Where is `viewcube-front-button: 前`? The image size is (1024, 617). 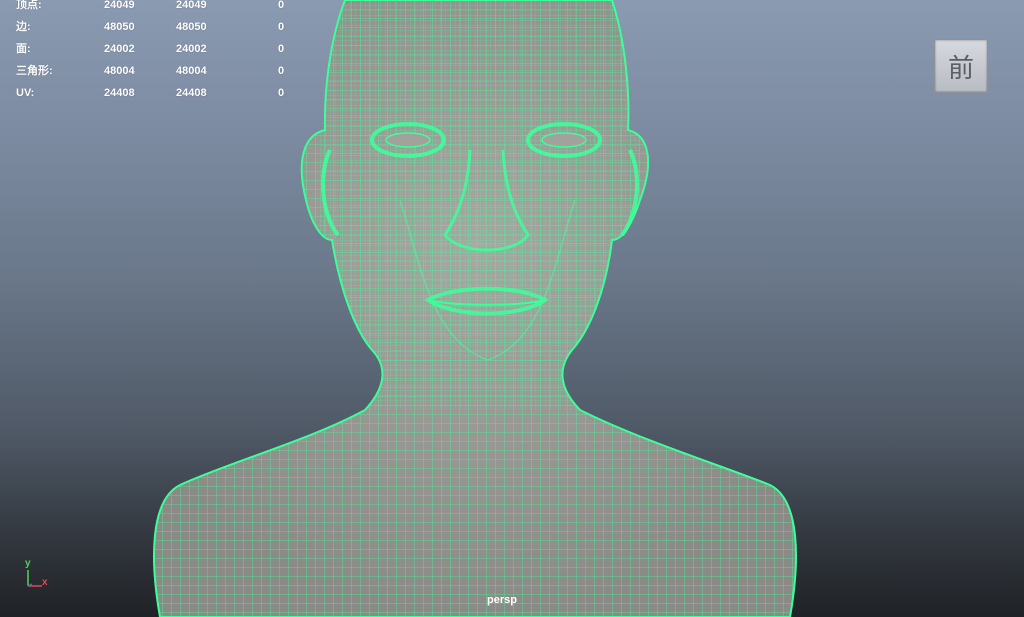 viewcube-front-button: 前 is located at coordinates (961, 66).